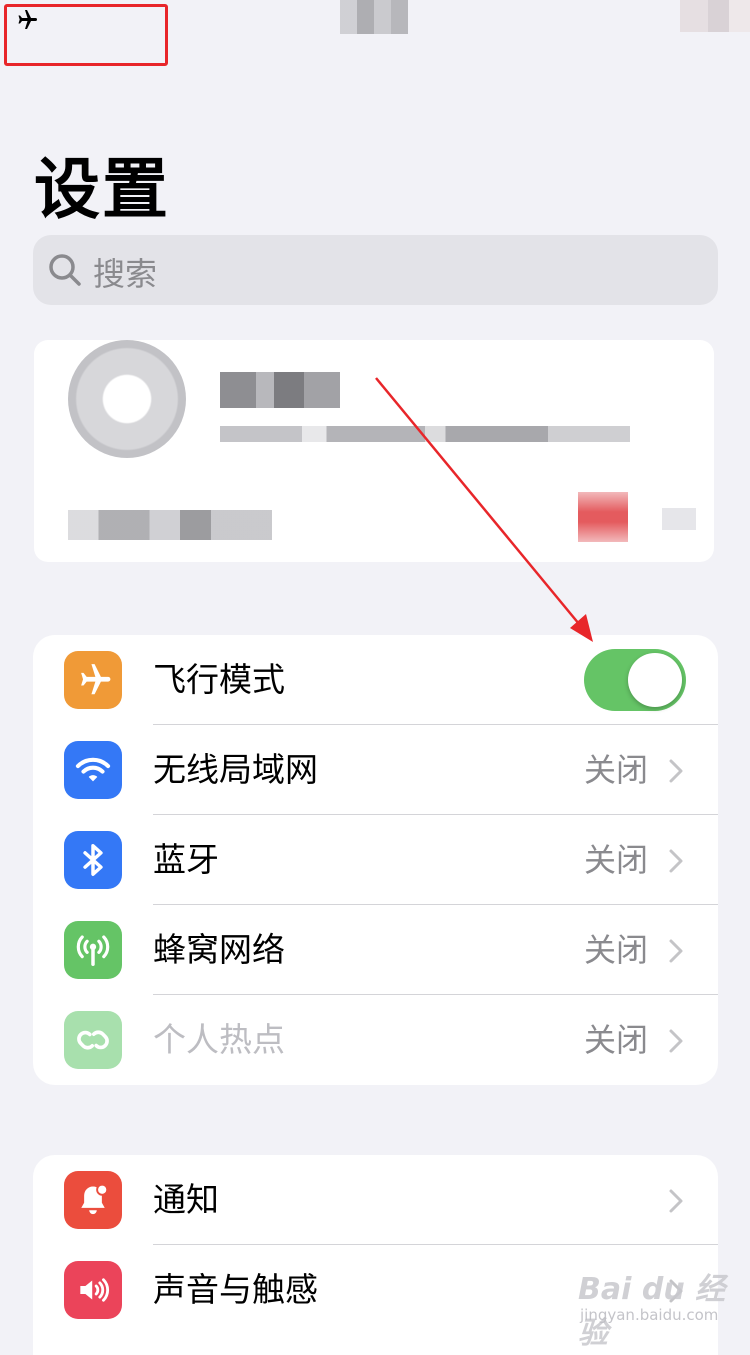  What do you see at coordinates (615, 1040) in the screenshot?
I see `hotspot-value: 关闭` at bounding box center [615, 1040].